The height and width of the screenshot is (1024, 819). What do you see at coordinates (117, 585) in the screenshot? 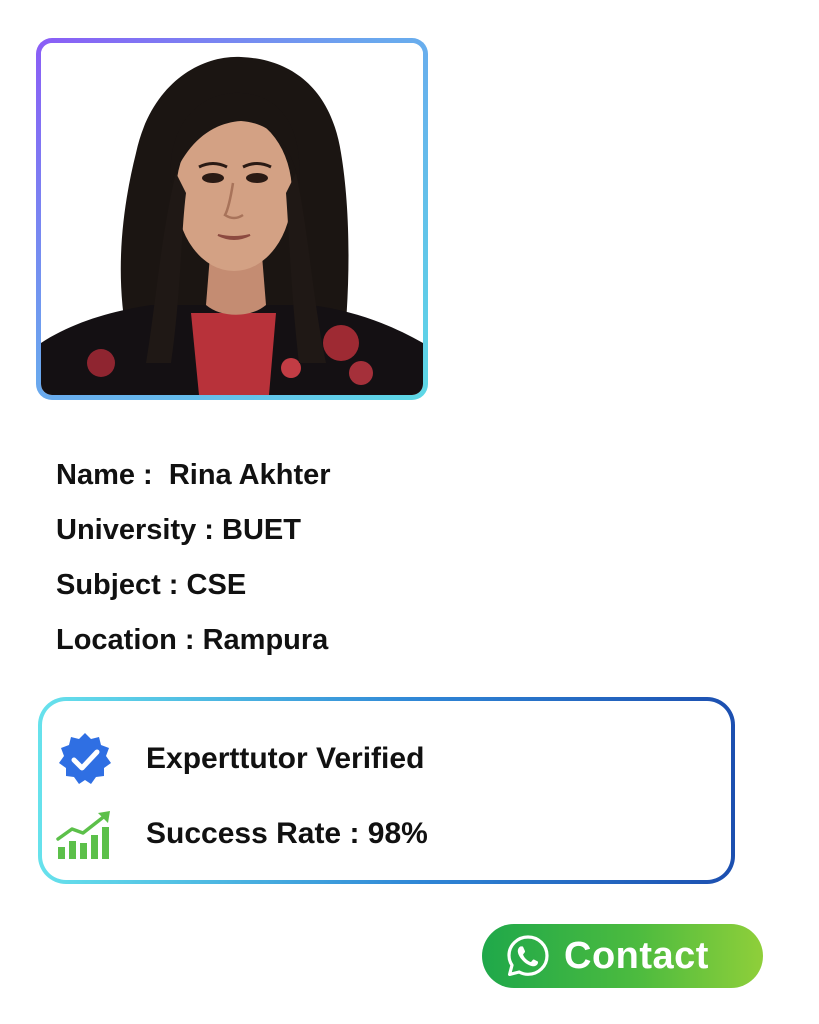
I see `subject-label: Subject :` at bounding box center [117, 585].